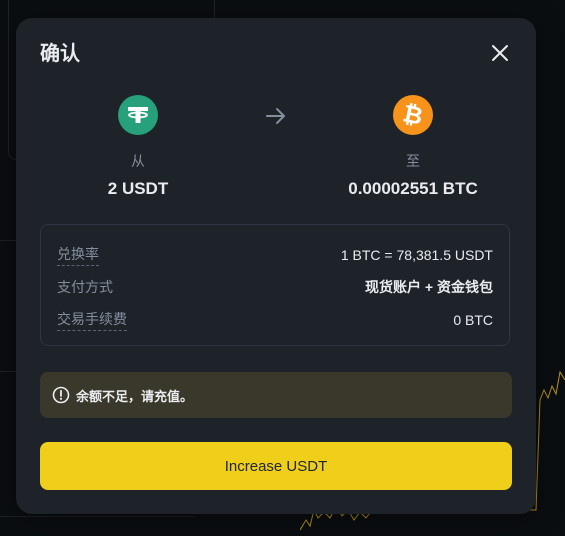 The width and height of the screenshot is (565, 536). I want to click on insufficient-balance-warning: 余额不足，请充值。, so click(276, 395).